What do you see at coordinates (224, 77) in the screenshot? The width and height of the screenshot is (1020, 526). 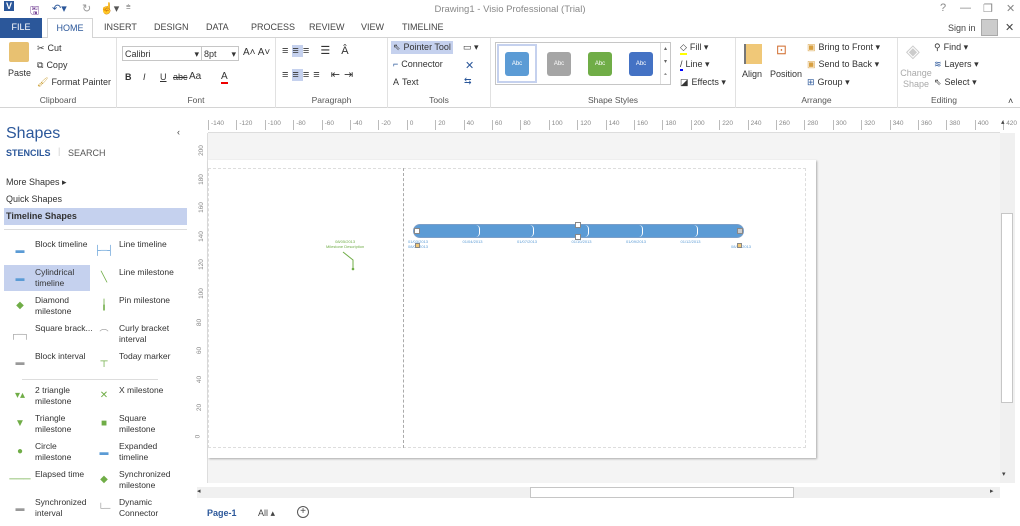 I see `font-color-button: A` at bounding box center [224, 77].